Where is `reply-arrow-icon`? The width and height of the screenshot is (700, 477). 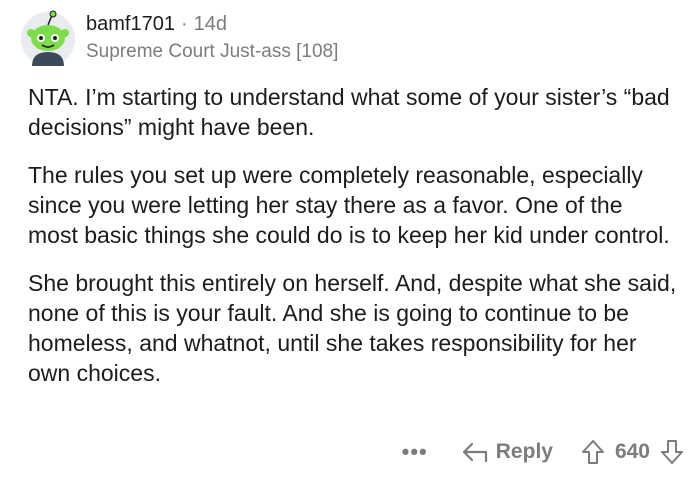 reply-arrow-icon is located at coordinates (474, 452).